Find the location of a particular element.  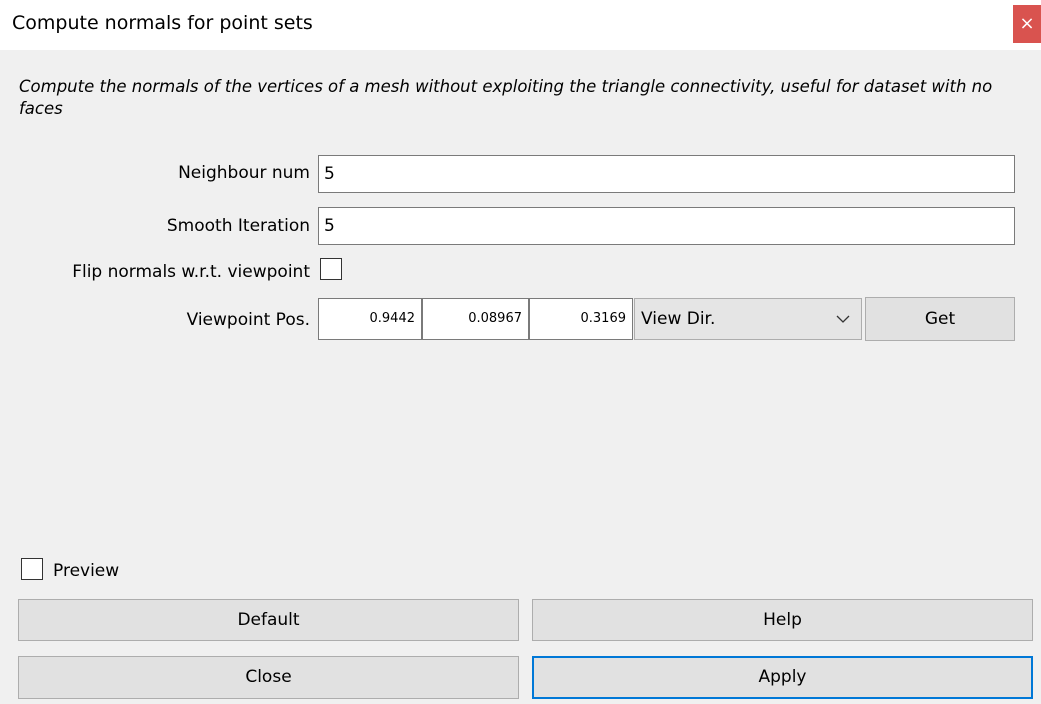

close-button-label: Close is located at coordinates (268, 677).